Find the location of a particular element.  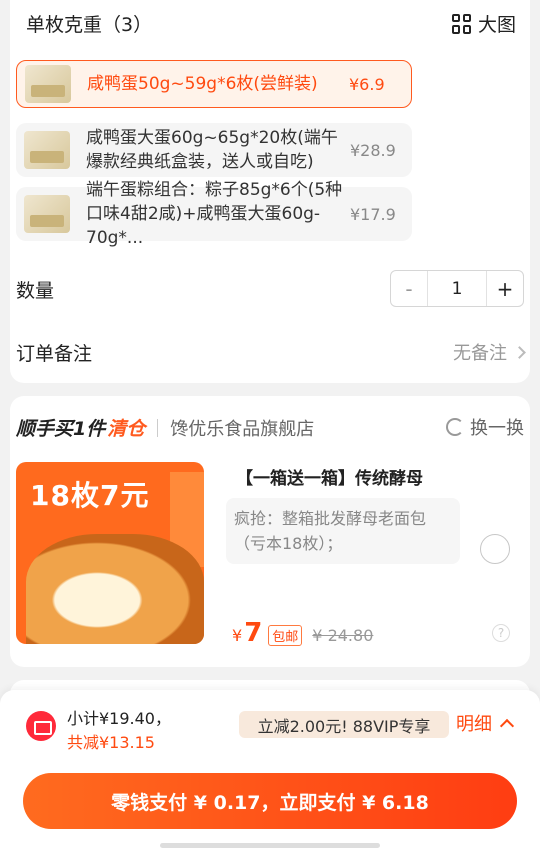

option-name: 咸鸭蛋50g~59g*6枚(尝鲜装) is located at coordinates (202, 84).